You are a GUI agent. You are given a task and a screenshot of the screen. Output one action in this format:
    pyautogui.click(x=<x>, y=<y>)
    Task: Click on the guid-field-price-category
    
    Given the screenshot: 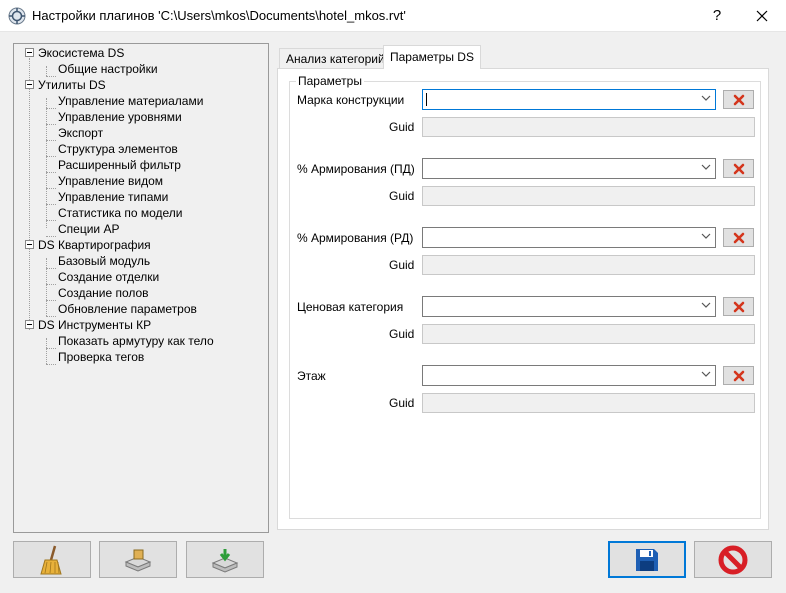 What is the action you would take?
    pyautogui.click(x=588, y=334)
    